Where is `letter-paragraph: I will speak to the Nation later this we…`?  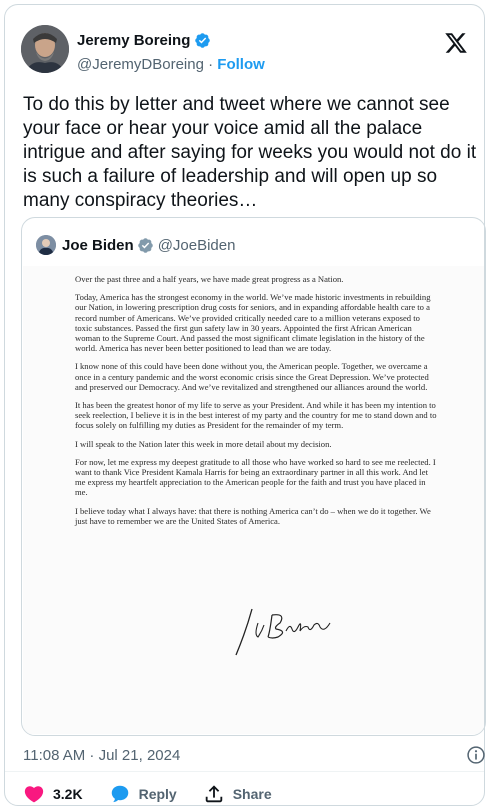
letter-paragraph: I will speak to the Nation later this we… is located at coordinates (203, 443).